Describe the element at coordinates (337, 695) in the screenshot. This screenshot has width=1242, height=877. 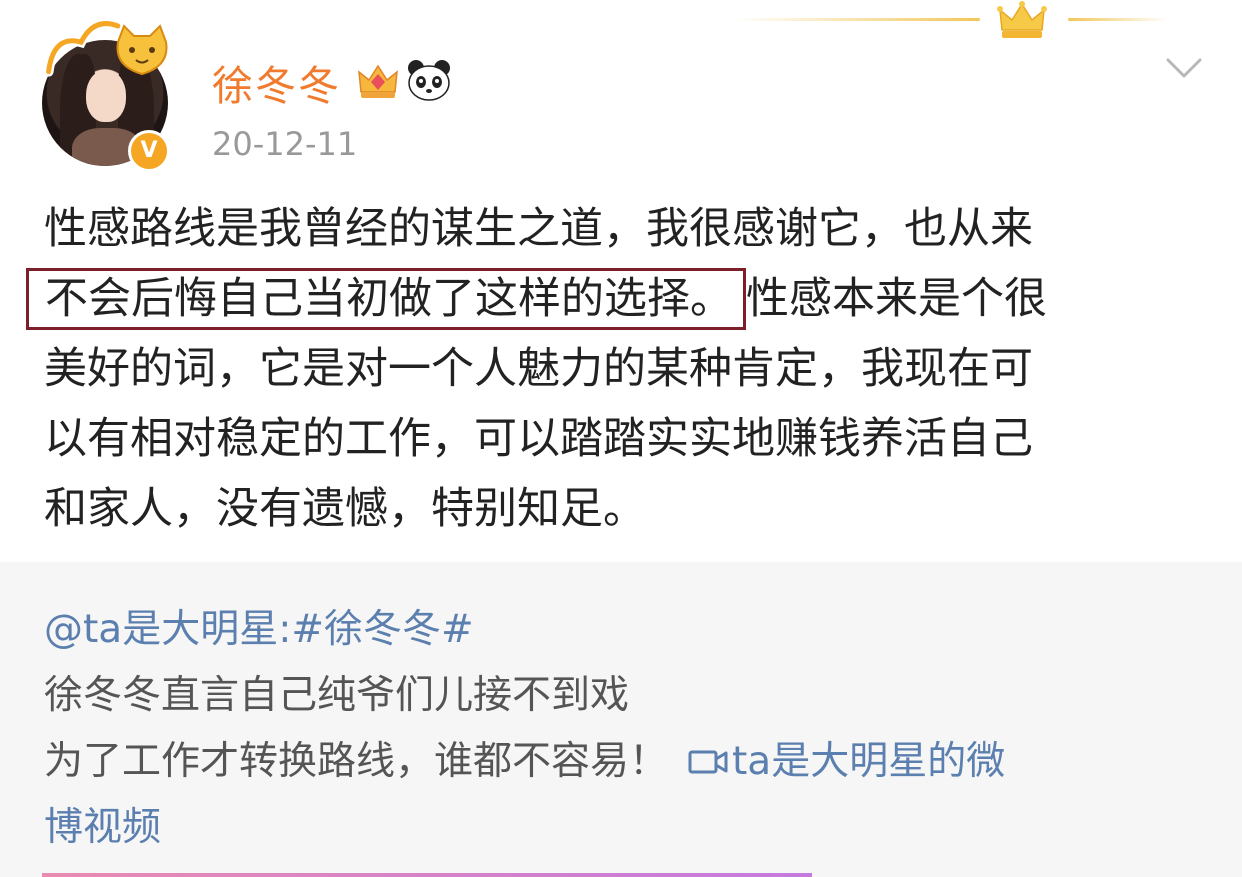
I see `repost-text-line: 徐冬冬直言自己纯爷们儿接不到戏` at that location.